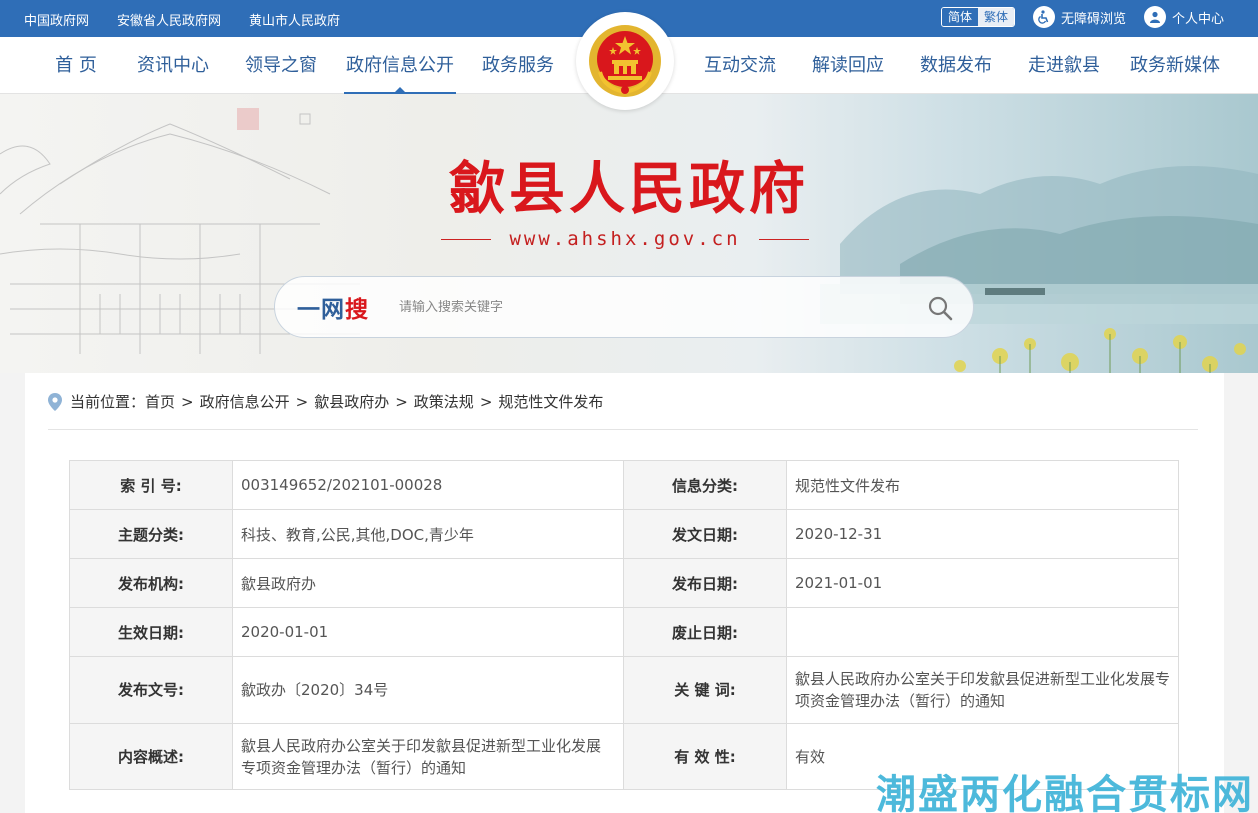 Image resolution: width=1258 pixels, height=813 pixels. Describe the element at coordinates (940, 308) in the screenshot. I see `search-icon` at that location.